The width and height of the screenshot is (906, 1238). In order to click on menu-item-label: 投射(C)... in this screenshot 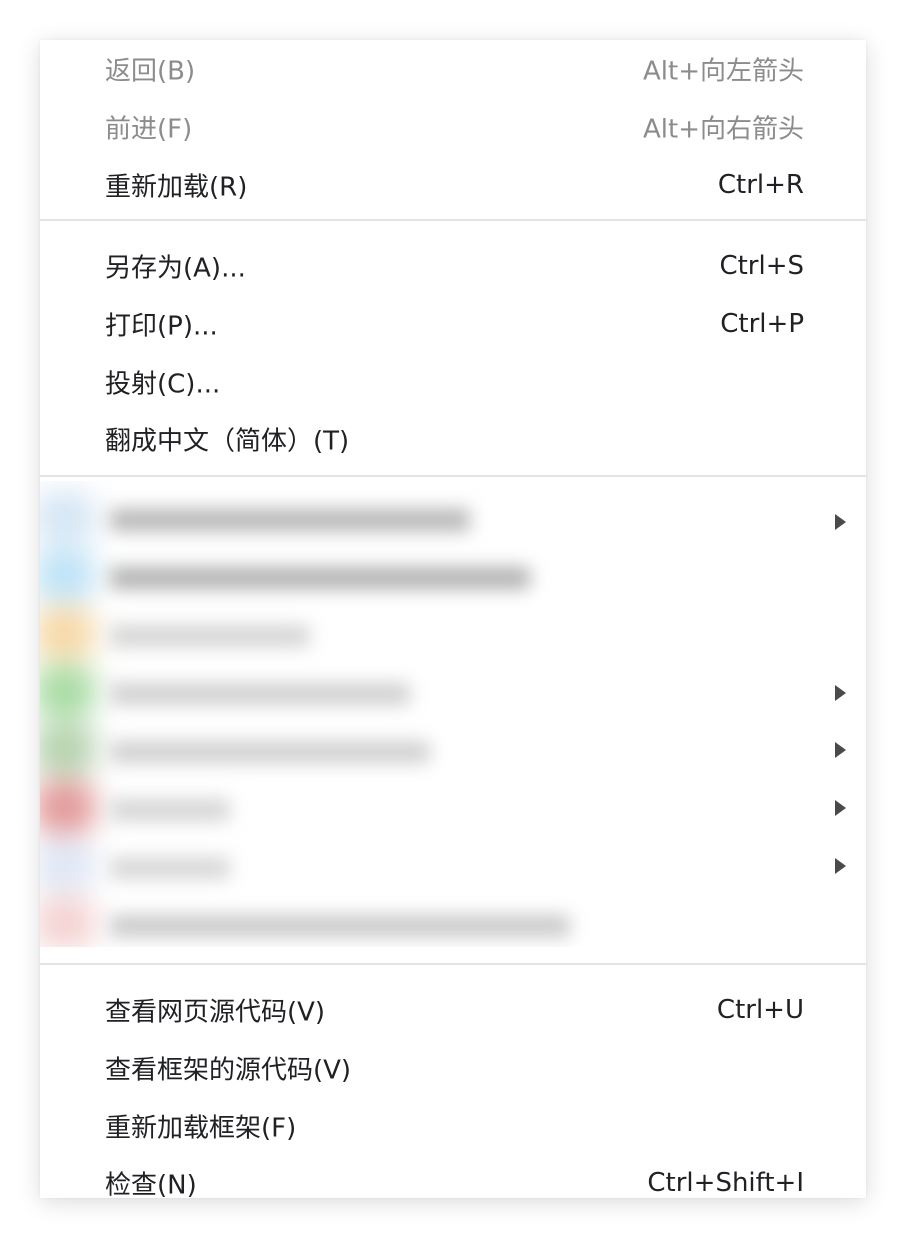, I will do `click(163, 384)`.